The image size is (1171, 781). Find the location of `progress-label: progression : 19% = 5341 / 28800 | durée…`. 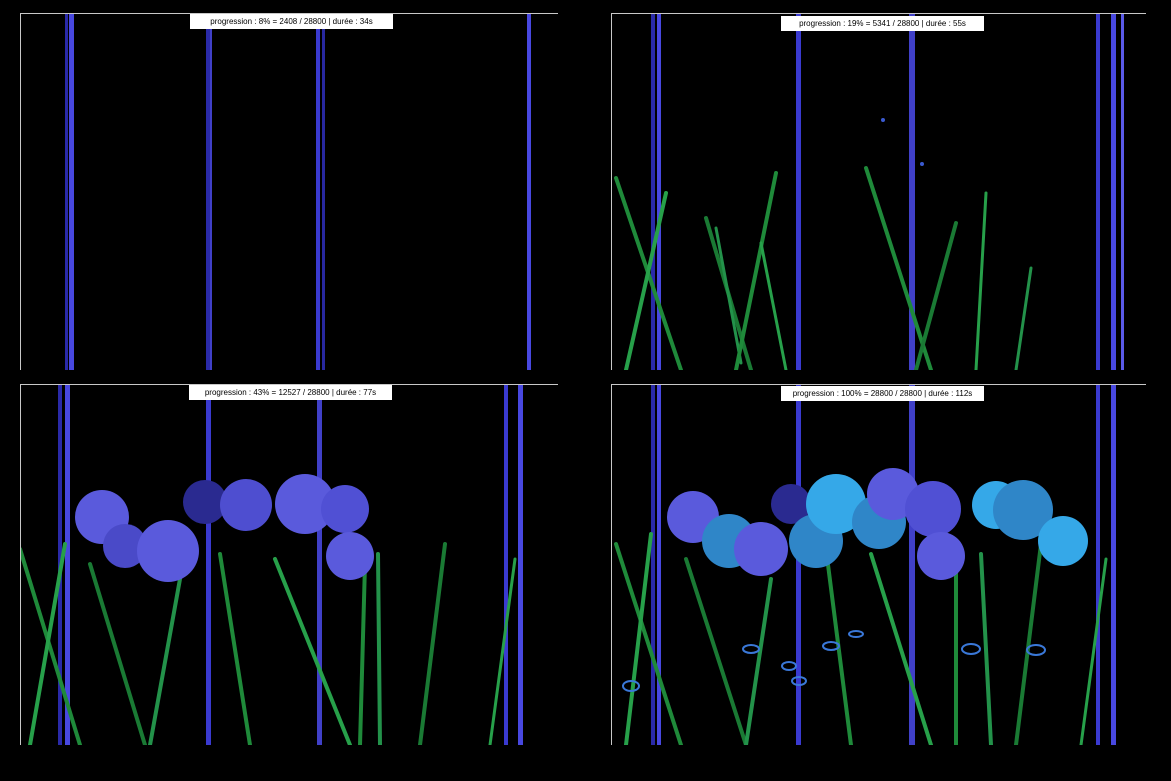

progress-label: progression : 19% = 5341 / 28800 | durée… is located at coordinates (882, 23).